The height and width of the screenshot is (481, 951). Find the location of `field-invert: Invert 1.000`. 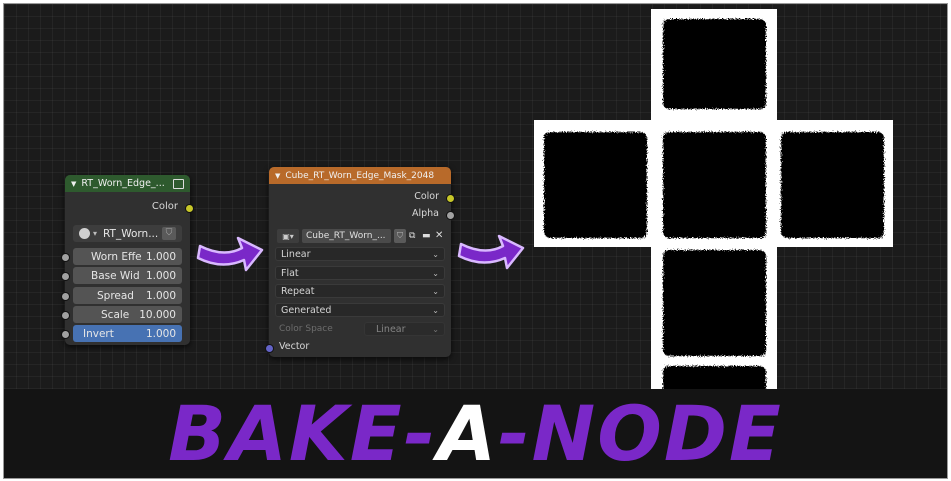

field-invert: Invert 1.000 is located at coordinates (127, 333).